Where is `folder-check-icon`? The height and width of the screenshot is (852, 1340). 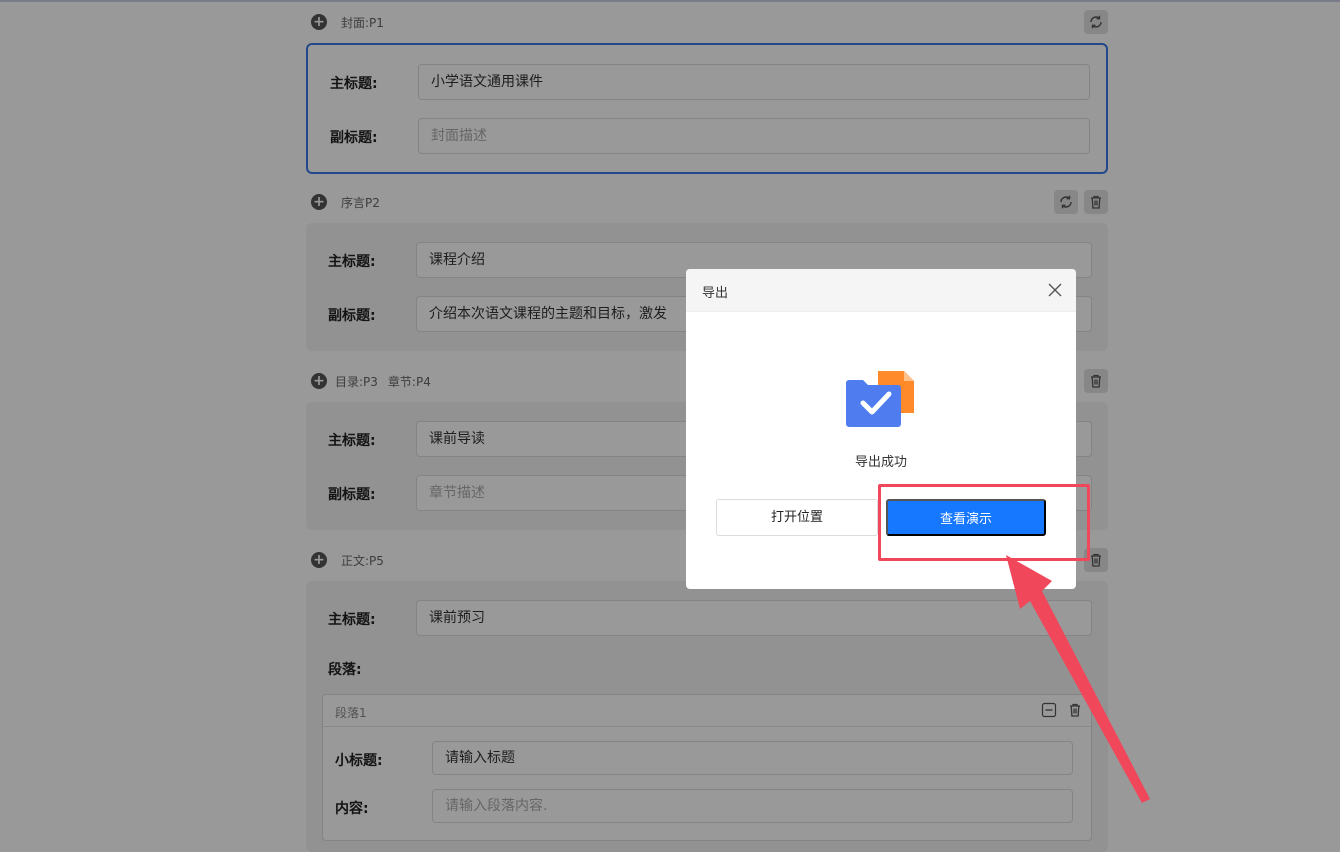 folder-check-icon is located at coordinates (882, 399).